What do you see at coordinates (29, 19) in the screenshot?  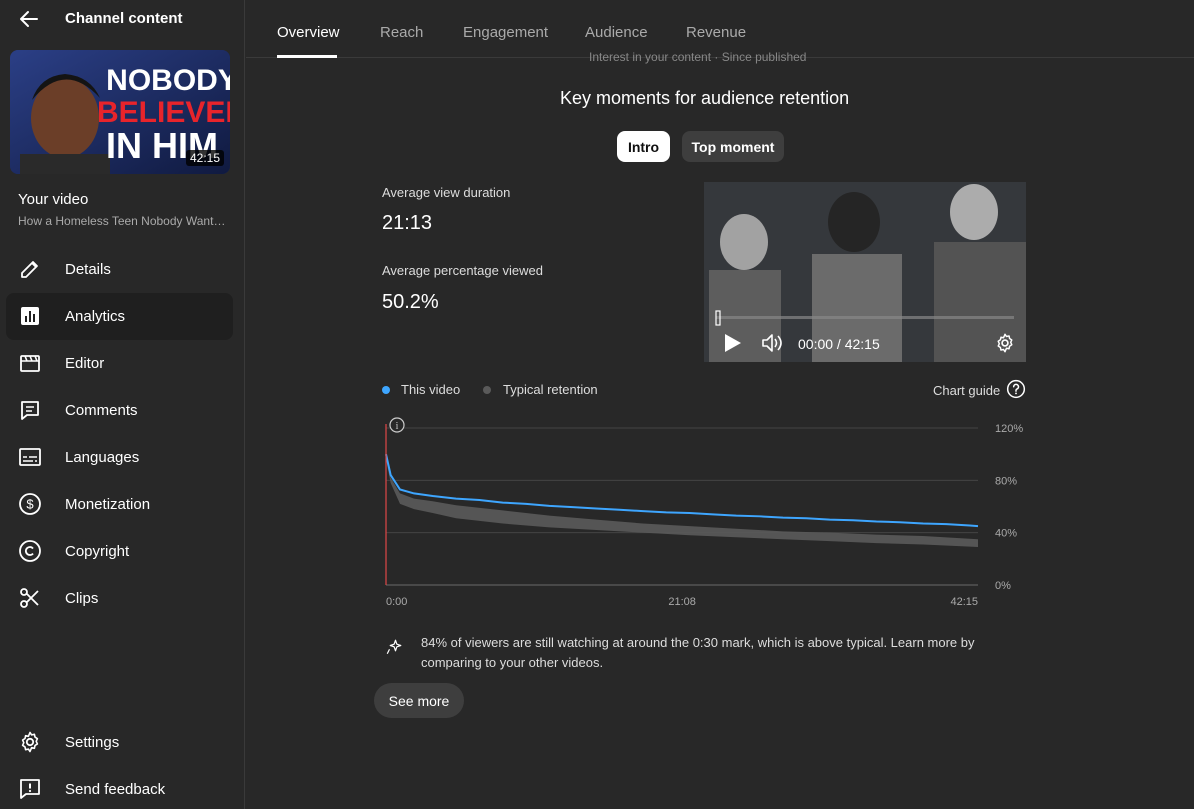 I see `back-arrow-icon` at bounding box center [29, 19].